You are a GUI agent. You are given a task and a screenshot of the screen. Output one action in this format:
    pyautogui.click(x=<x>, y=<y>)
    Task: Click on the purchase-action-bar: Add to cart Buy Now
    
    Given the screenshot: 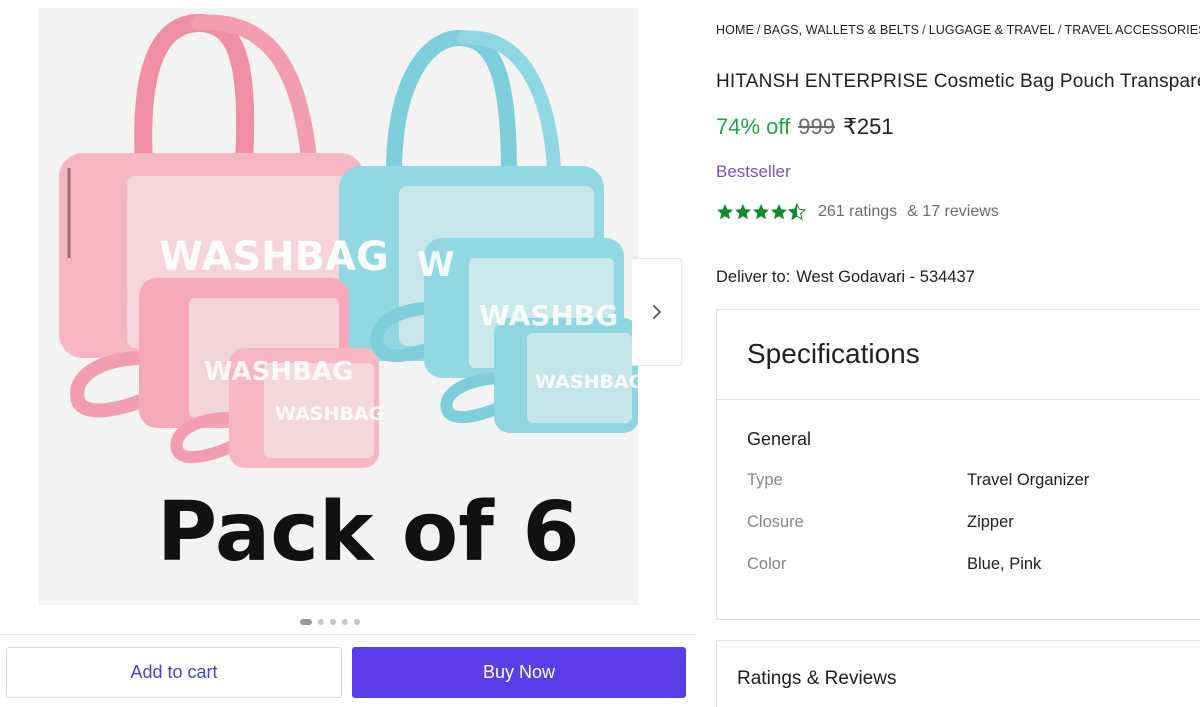 What is the action you would take?
    pyautogui.click(x=348, y=670)
    